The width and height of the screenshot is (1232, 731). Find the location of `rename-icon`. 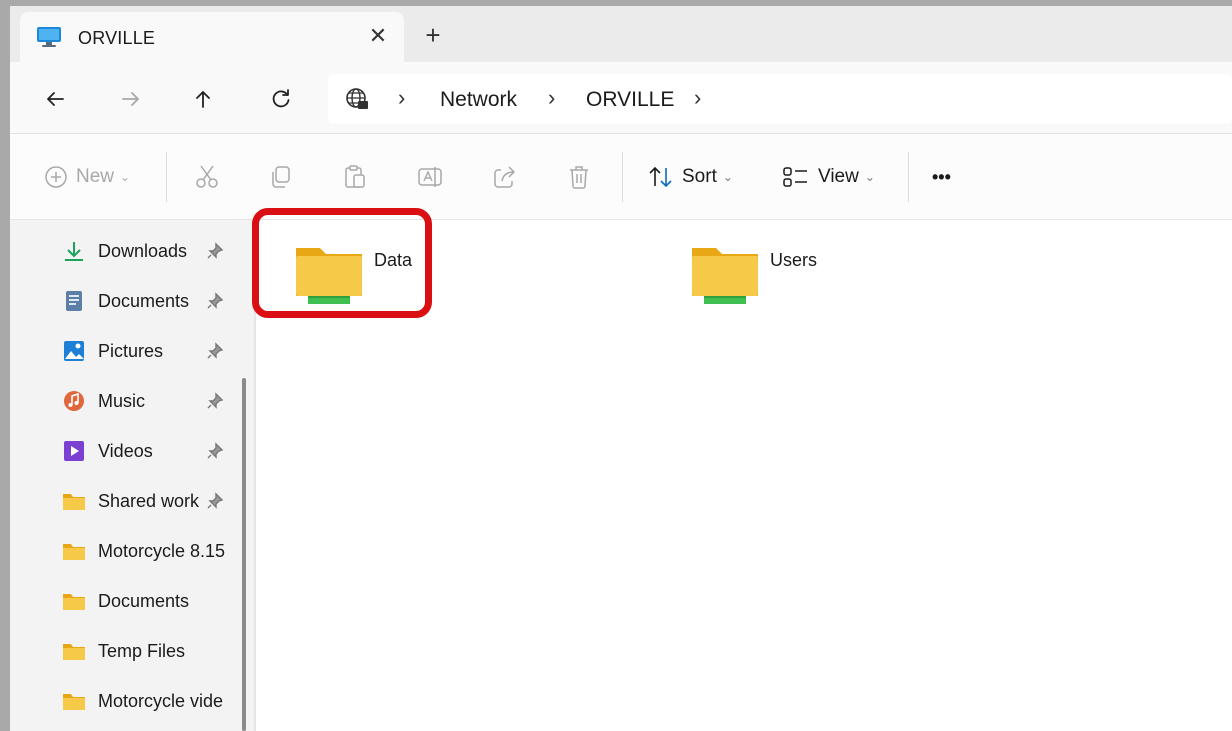

rename-icon is located at coordinates (430, 177).